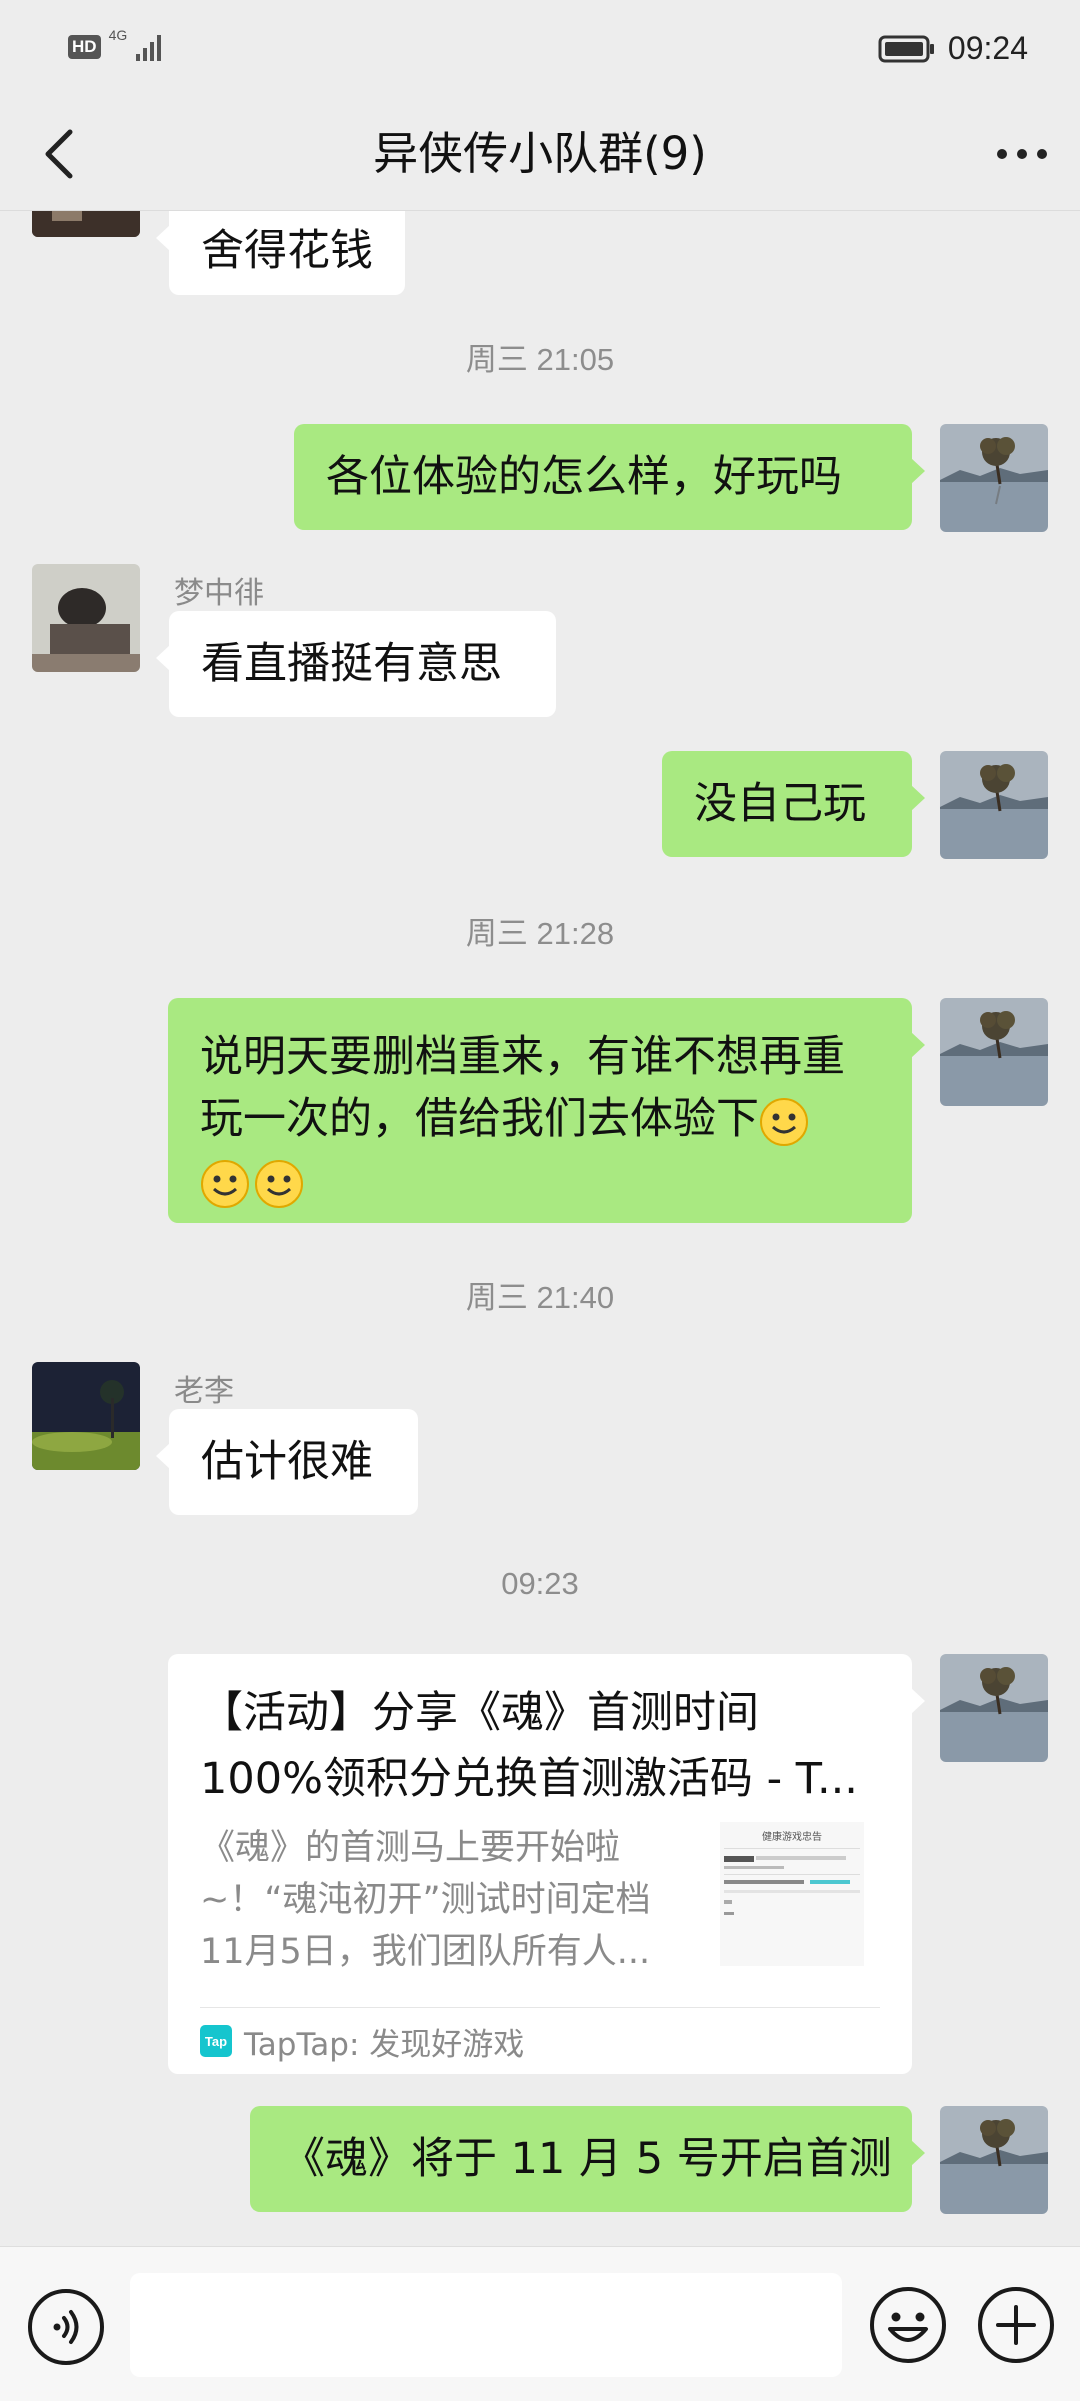  I want to click on link-card-title-line: 【活动】分享《魂》首测时间, so click(479, 1713).